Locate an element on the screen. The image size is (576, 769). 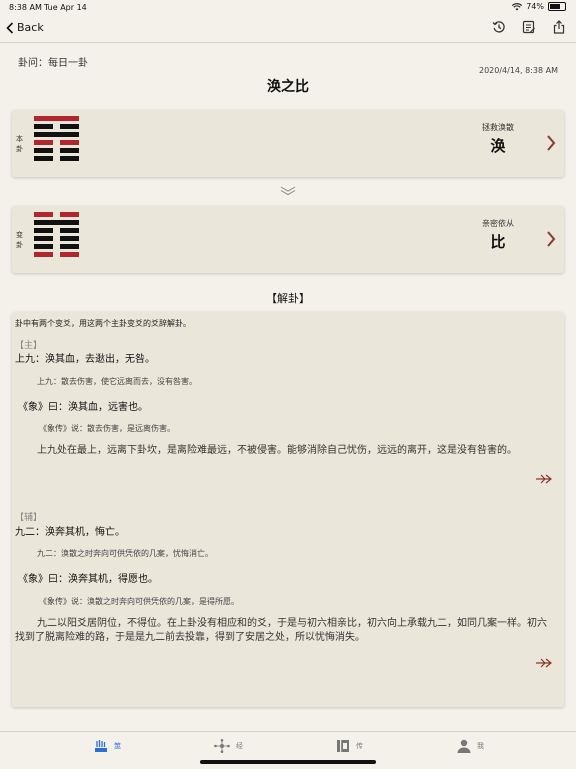
aux-line-note: 九二：涣散之时奔向可供凭依的几案，忧悔消亡。 is located at coordinates (125, 553).